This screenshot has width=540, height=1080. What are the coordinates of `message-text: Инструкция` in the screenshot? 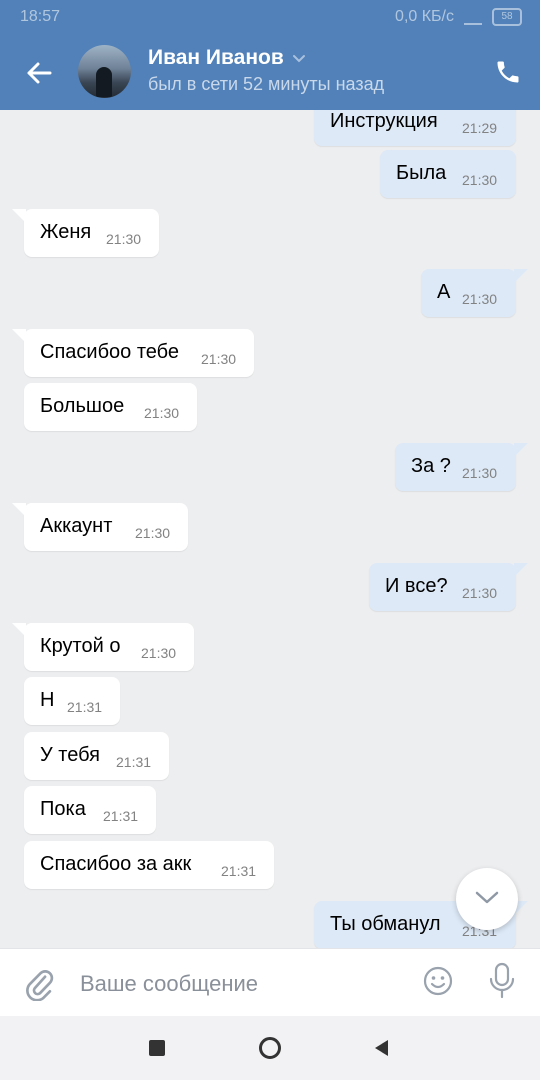 It's located at (384, 121).